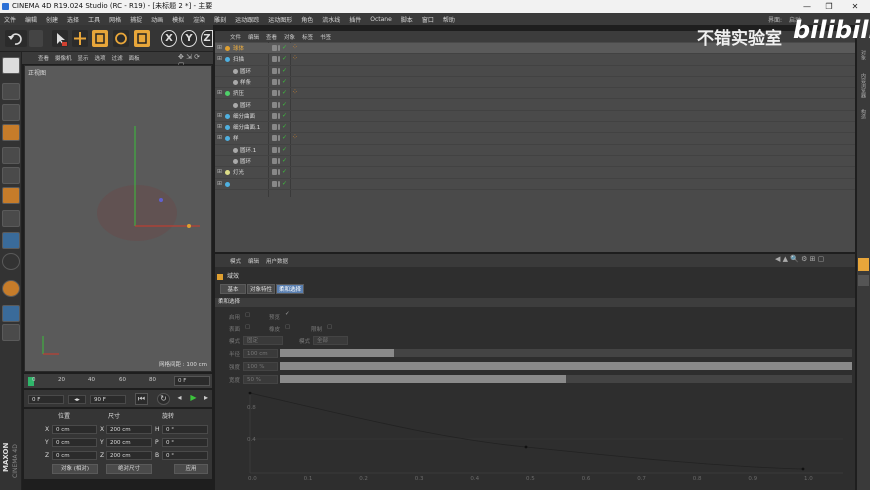 The image size is (870, 490). What do you see at coordinates (260, 379) in the screenshot?
I see `width-field: 50 %` at bounding box center [260, 379].